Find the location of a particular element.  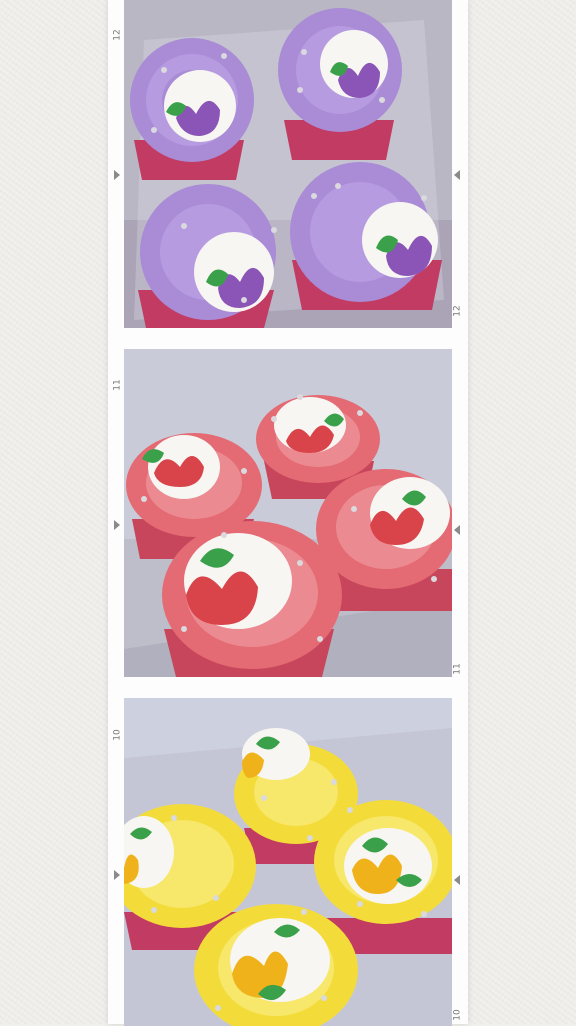

frame-number-right-3: 10 is located at coordinates (457, 1015).